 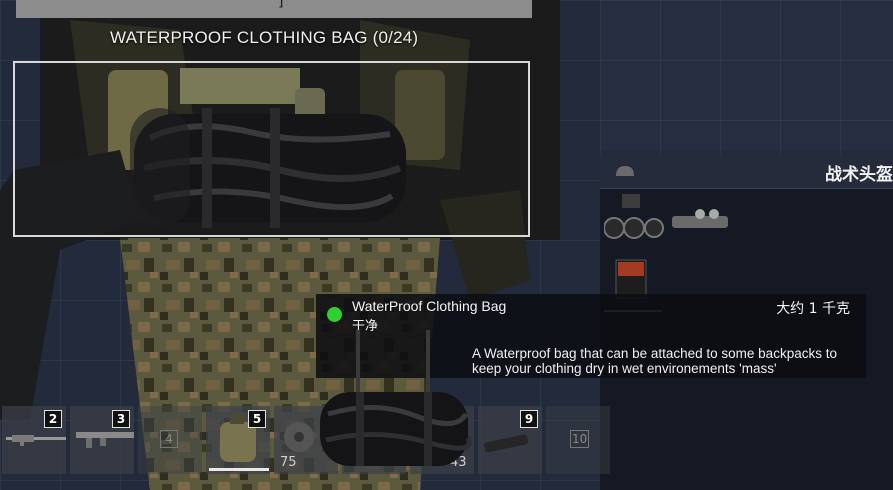 I want to click on active-slot-indicator, so click(x=239, y=469).